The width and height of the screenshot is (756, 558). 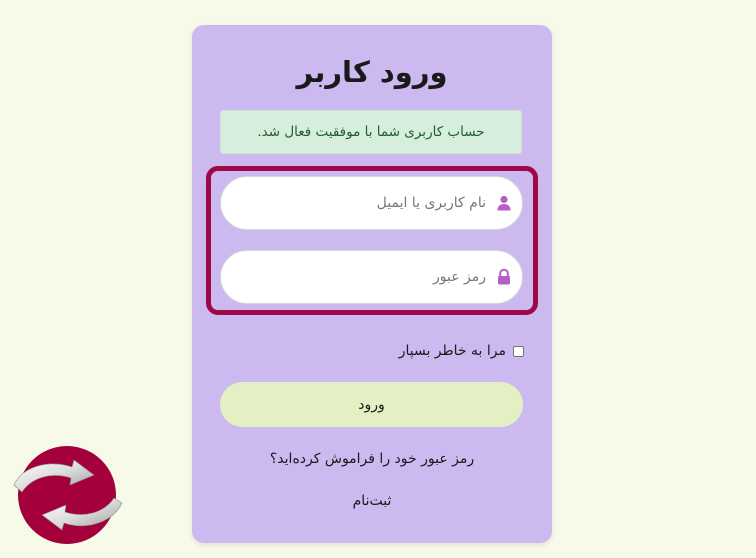 What do you see at coordinates (372, 501) in the screenshot?
I see `register-link: ثبت‌نام` at bounding box center [372, 501].